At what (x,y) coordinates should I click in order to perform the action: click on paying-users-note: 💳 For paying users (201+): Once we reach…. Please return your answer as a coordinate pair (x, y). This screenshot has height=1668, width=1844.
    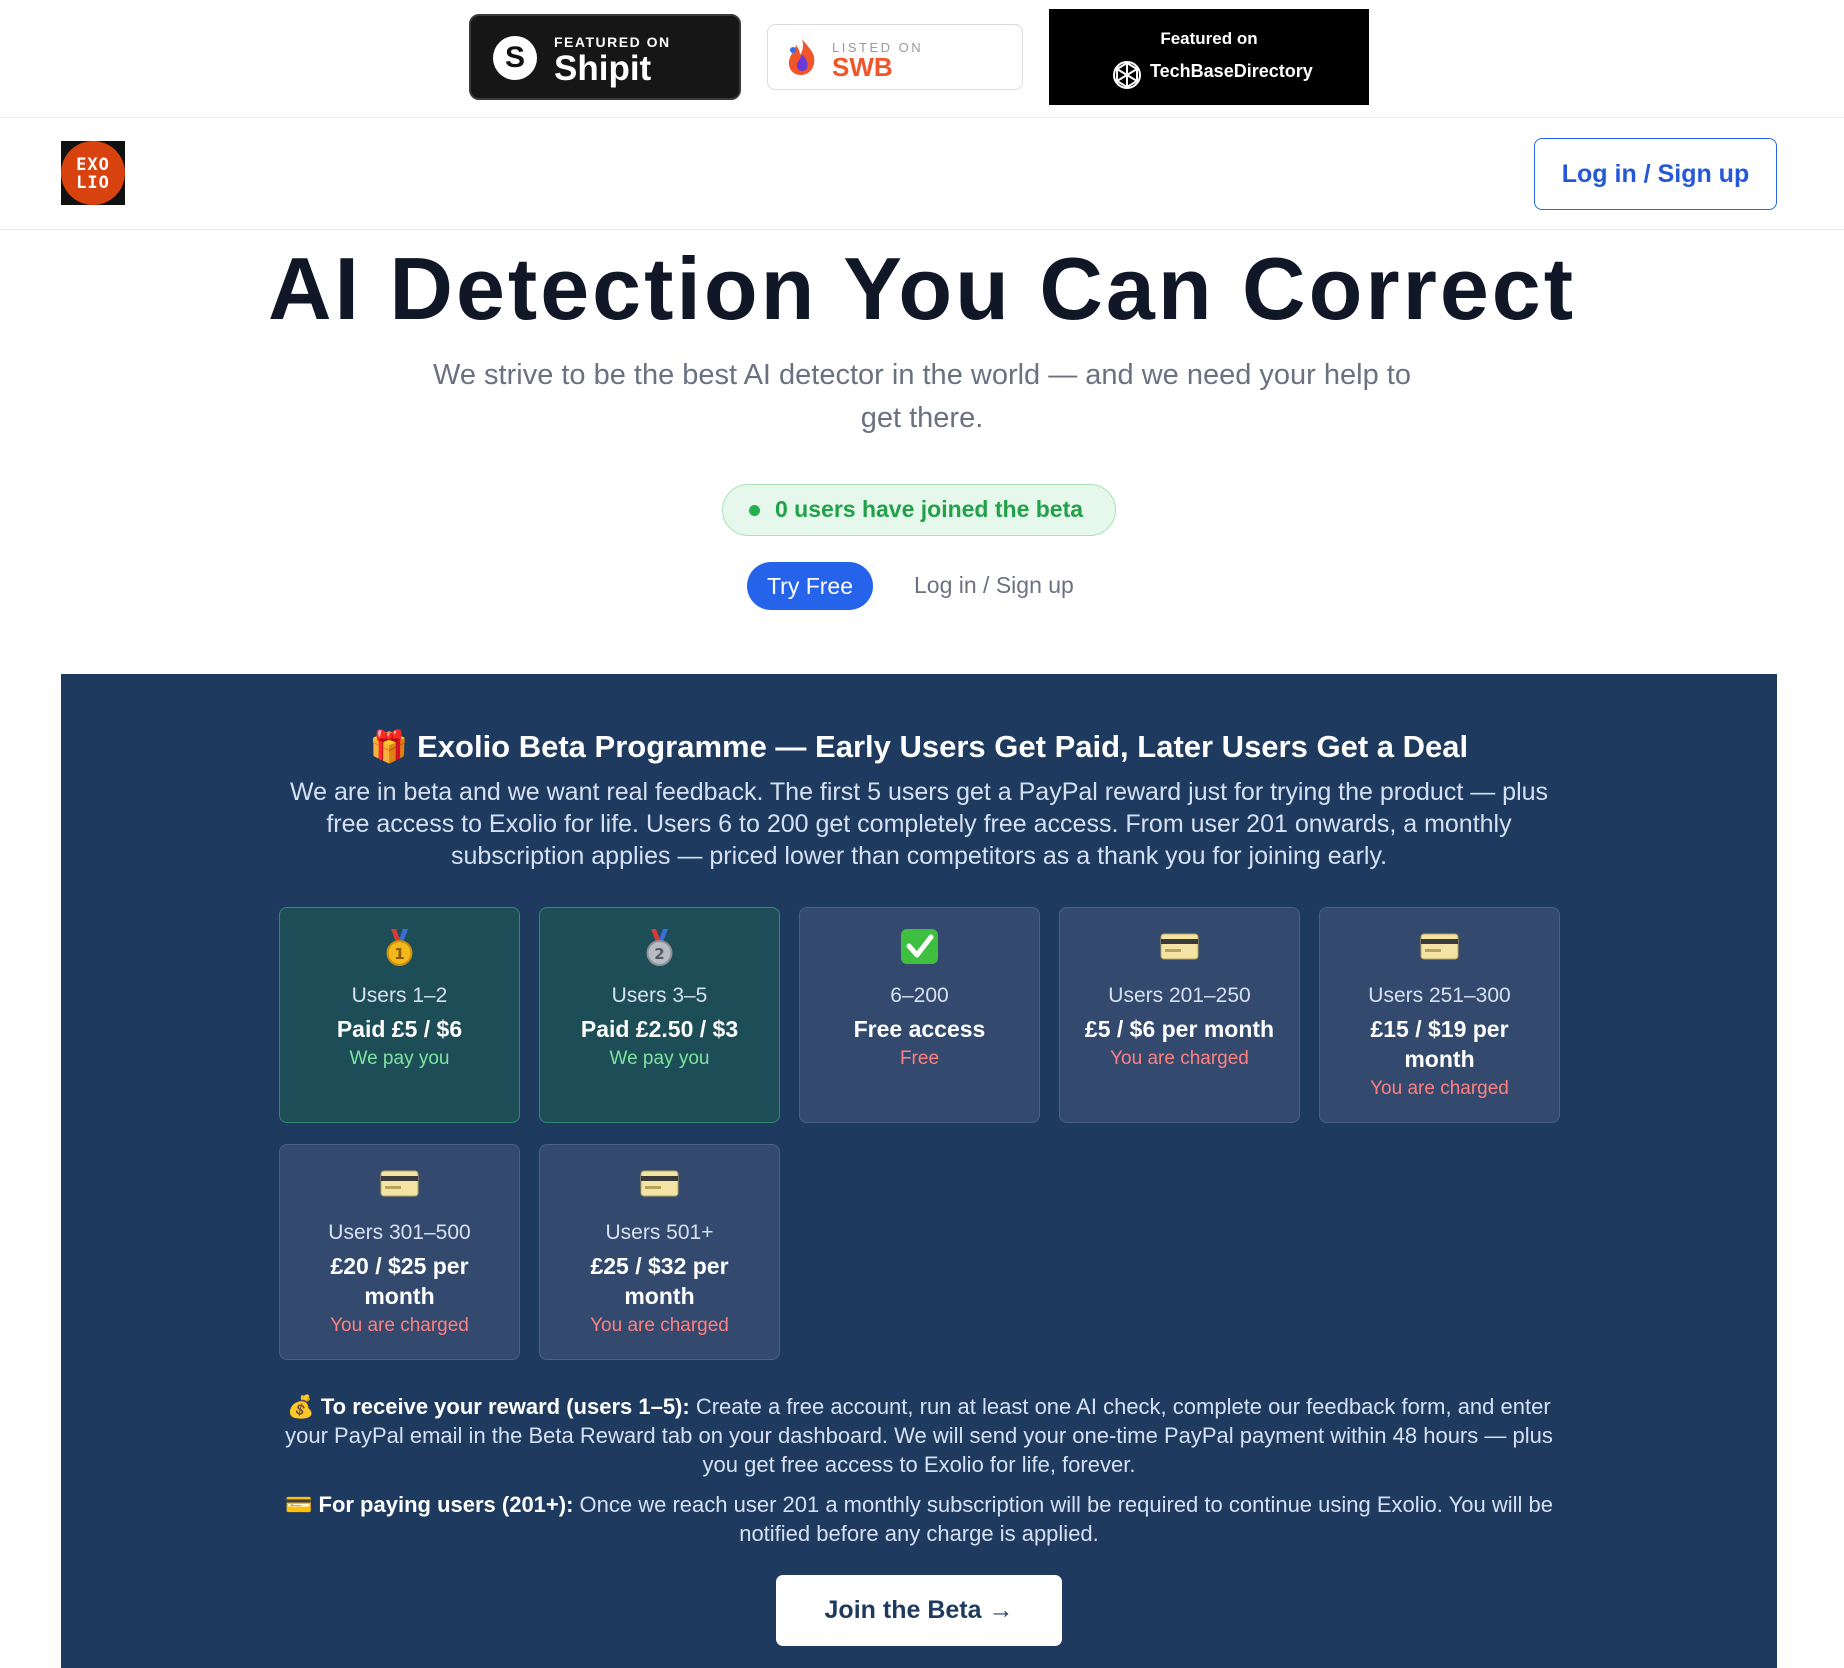
    Looking at the image, I should click on (919, 1519).